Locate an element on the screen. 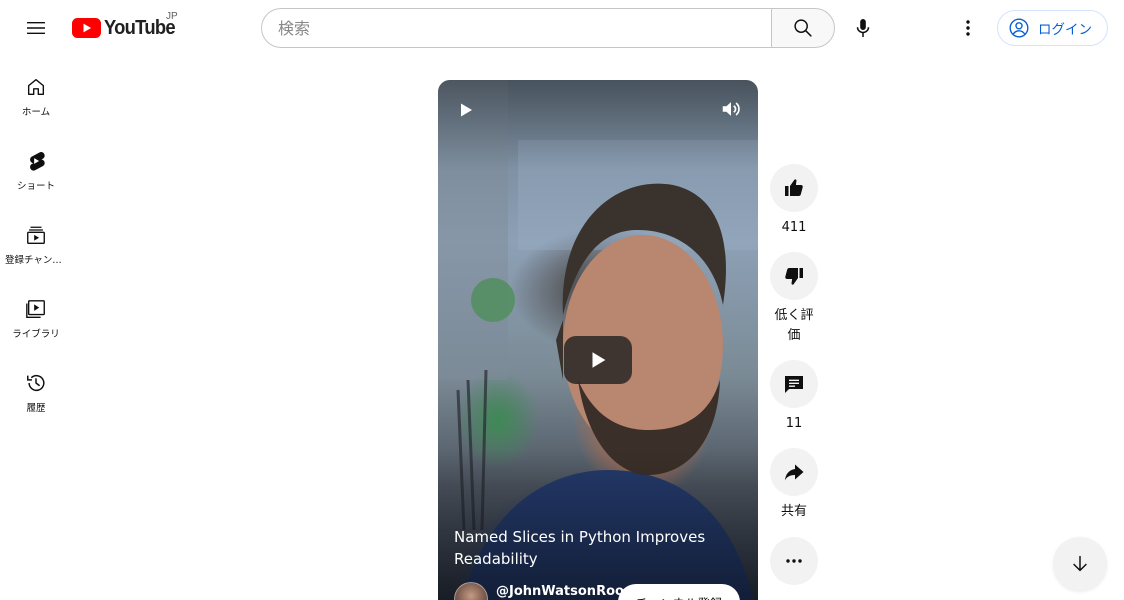  channel-name: @JohnWatsonRoo is located at coordinates (560, 591).